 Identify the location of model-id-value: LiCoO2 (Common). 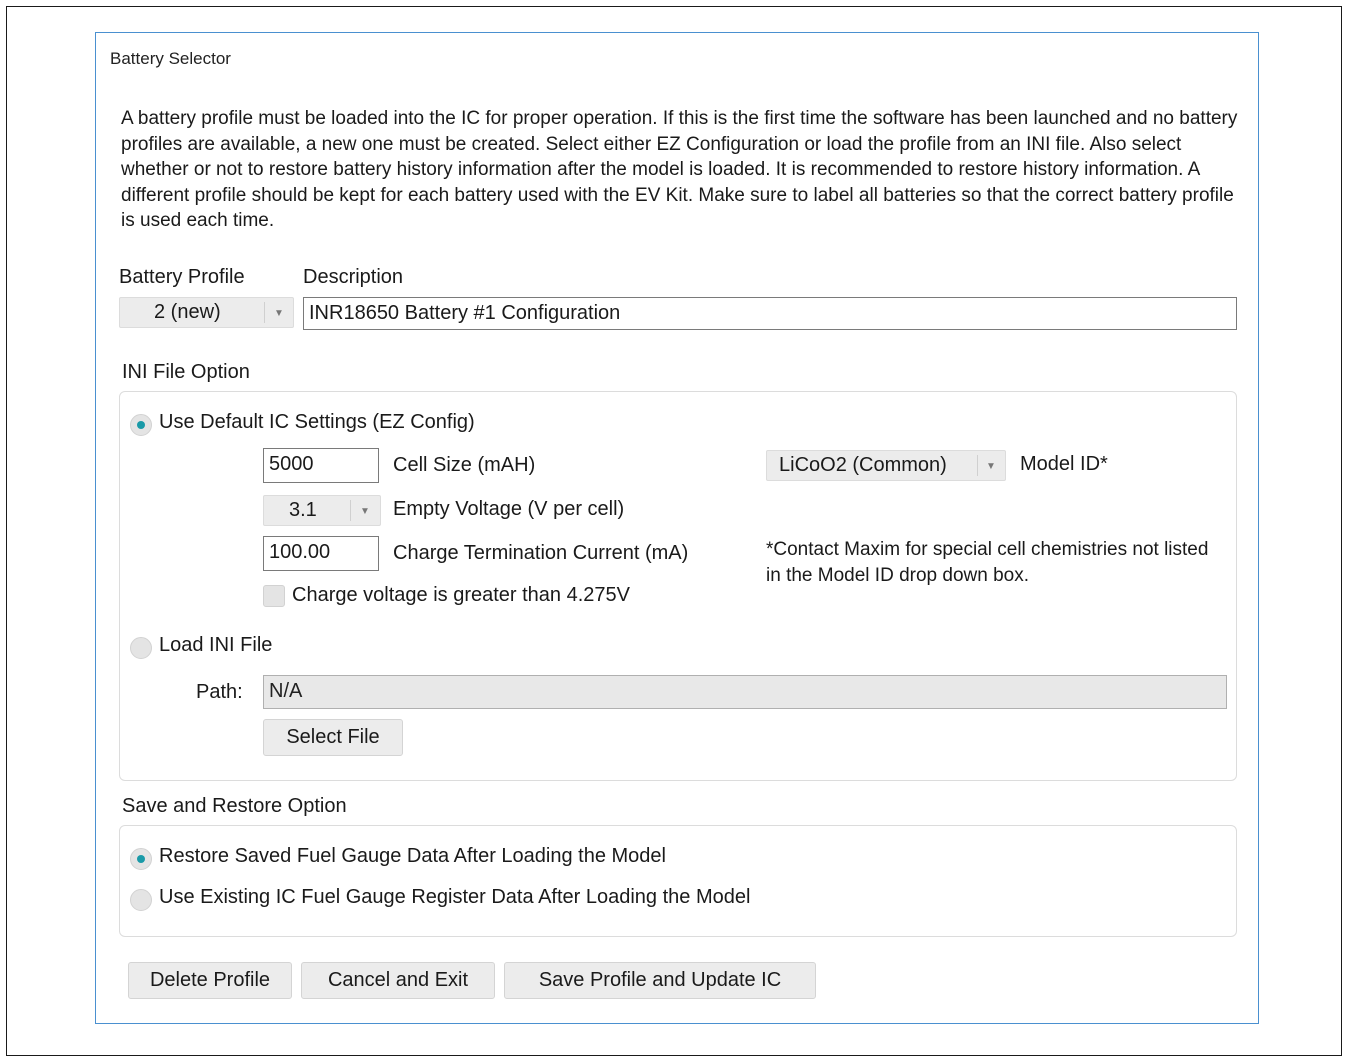
(863, 465).